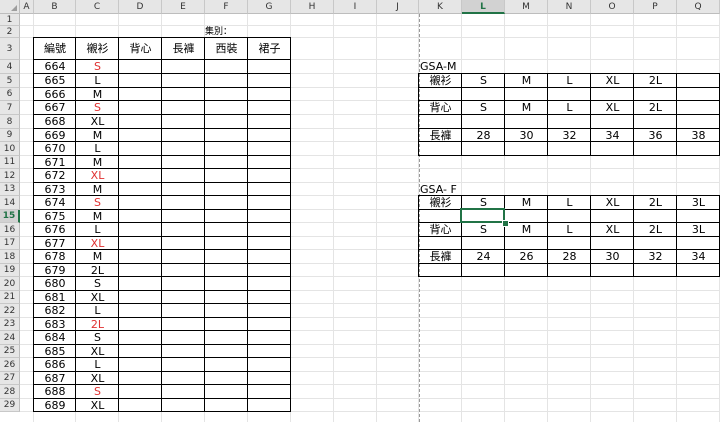 The width and height of the screenshot is (720, 422). I want to click on size-value-cell: 24, so click(483, 257).